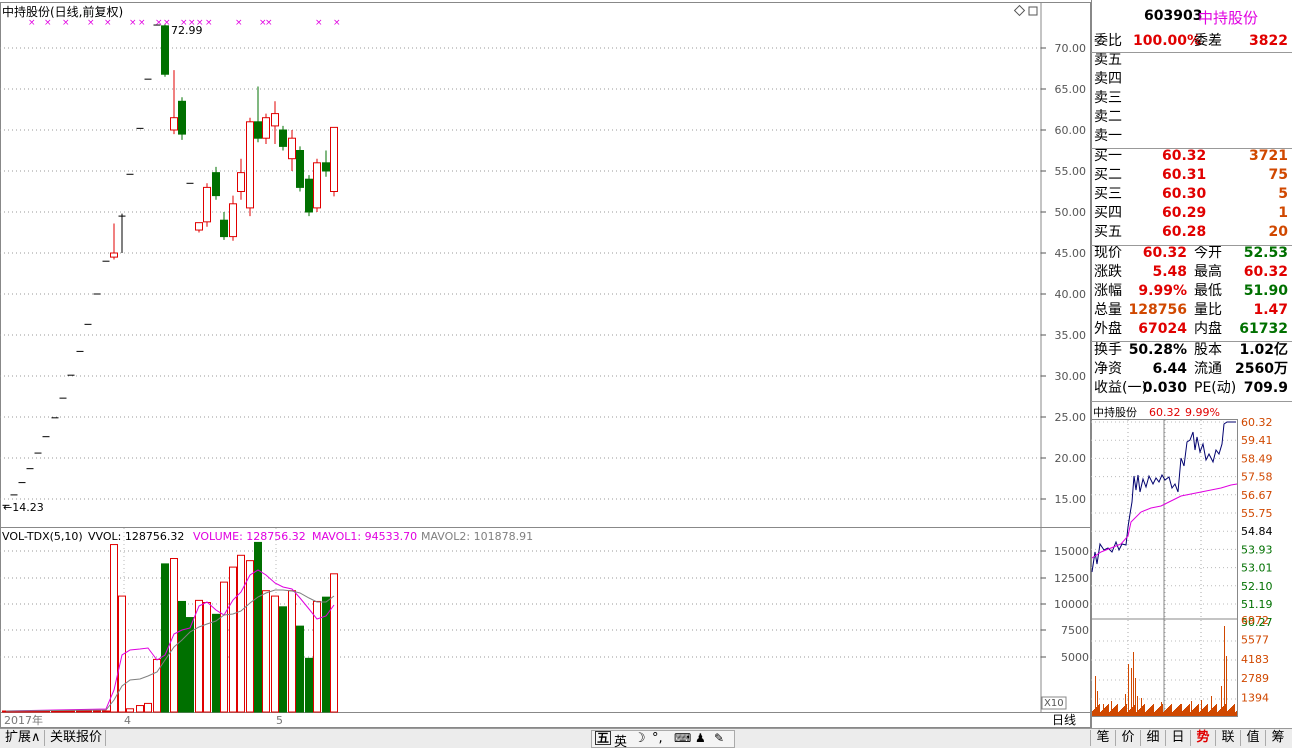 Image resolution: width=1292 pixels, height=750 pixels. I want to click on volume-tick: 10000, so click(1071, 604).